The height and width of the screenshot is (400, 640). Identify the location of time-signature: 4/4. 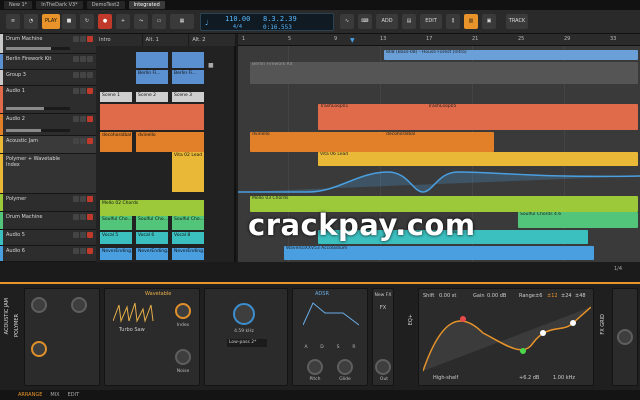
(237, 27).